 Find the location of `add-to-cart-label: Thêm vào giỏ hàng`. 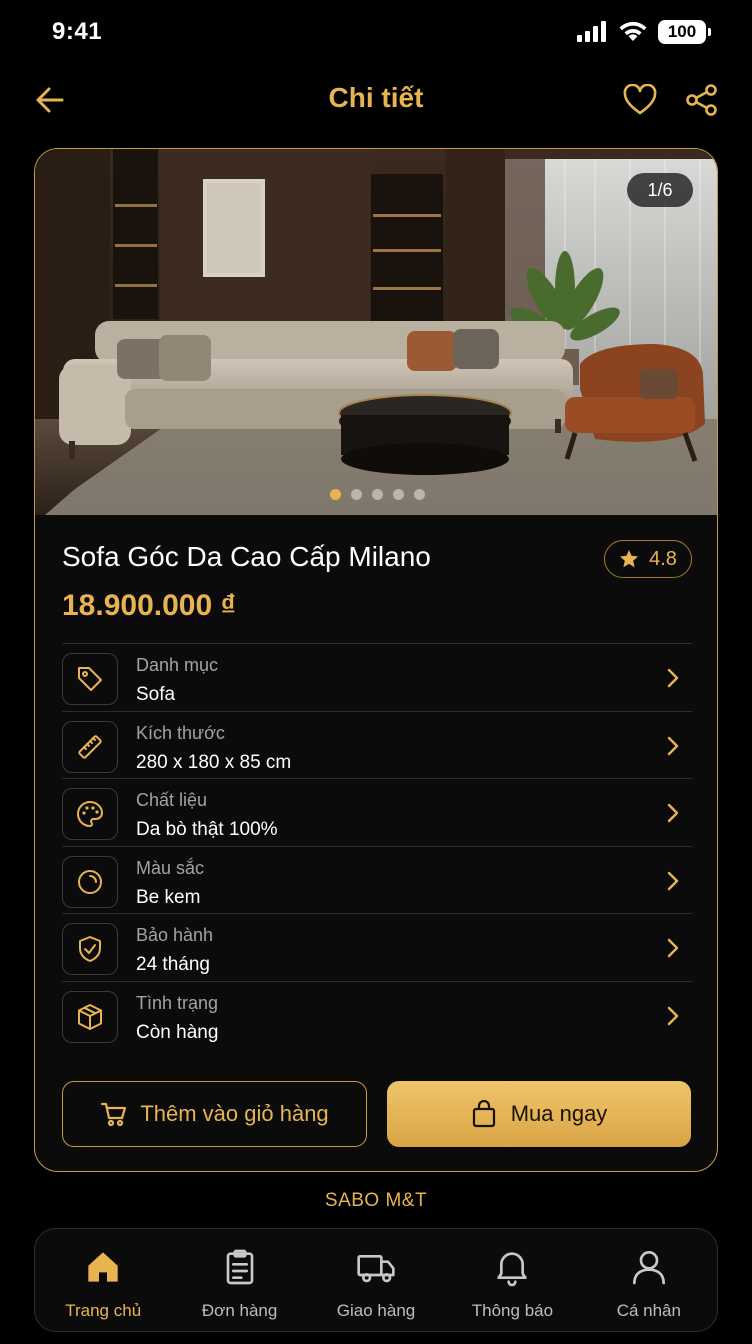

add-to-cart-label: Thêm vào giỏ hàng is located at coordinates (234, 1113).